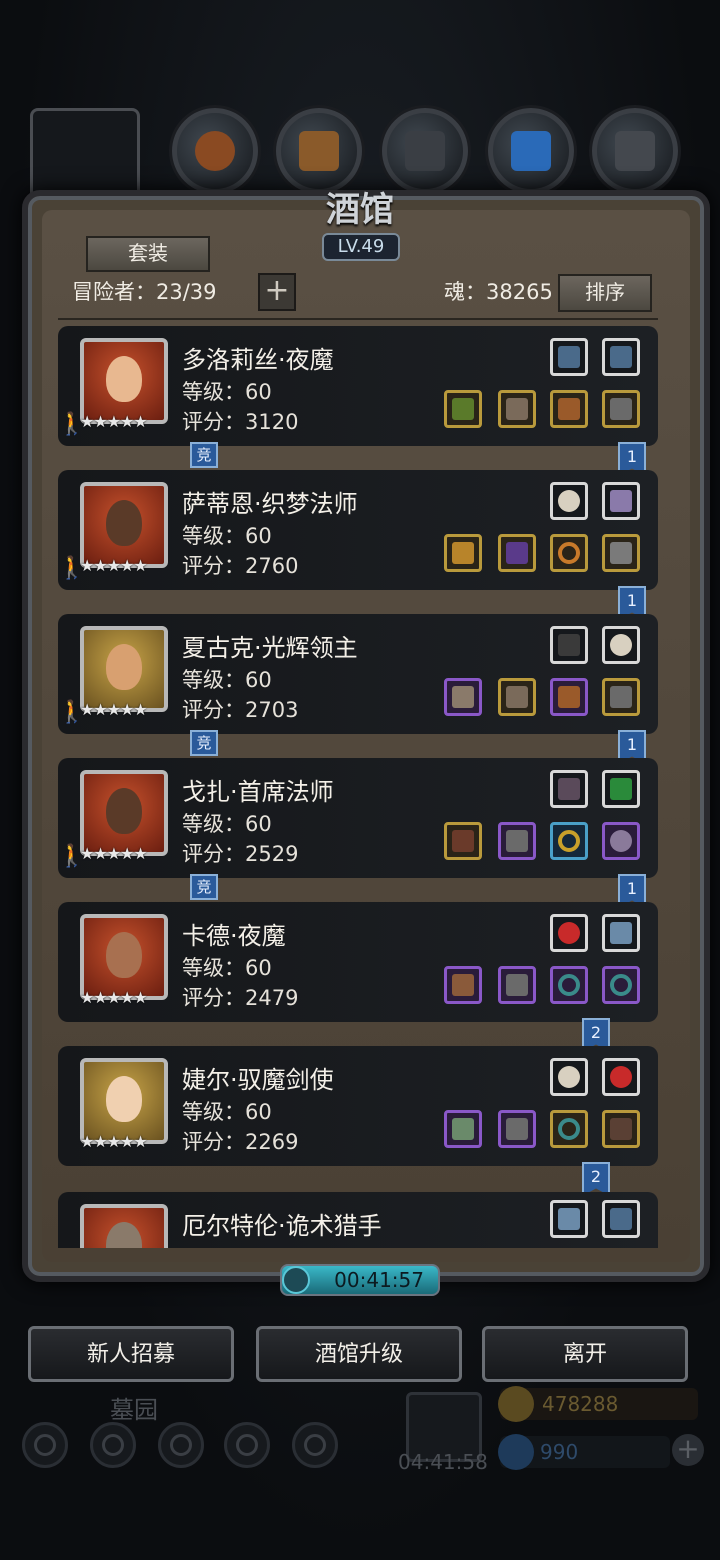 This screenshot has width=720, height=1560. Describe the element at coordinates (258, 1080) in the screenshot. I see `hero-name: 婕尔·驭魔剑使` at that location.